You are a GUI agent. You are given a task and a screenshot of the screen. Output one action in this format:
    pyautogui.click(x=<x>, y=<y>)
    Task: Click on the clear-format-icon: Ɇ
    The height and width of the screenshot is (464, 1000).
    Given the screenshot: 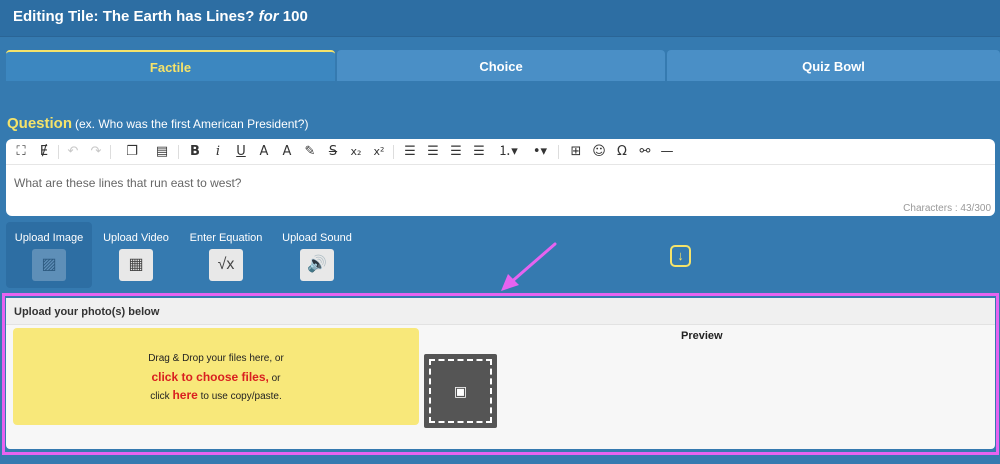 What is the action you would take?
    pyautogui.click(x=44, y=152)
    